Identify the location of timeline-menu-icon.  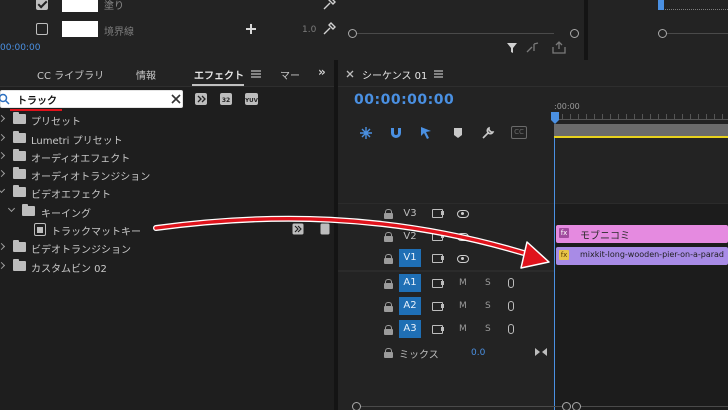
(438, 74).